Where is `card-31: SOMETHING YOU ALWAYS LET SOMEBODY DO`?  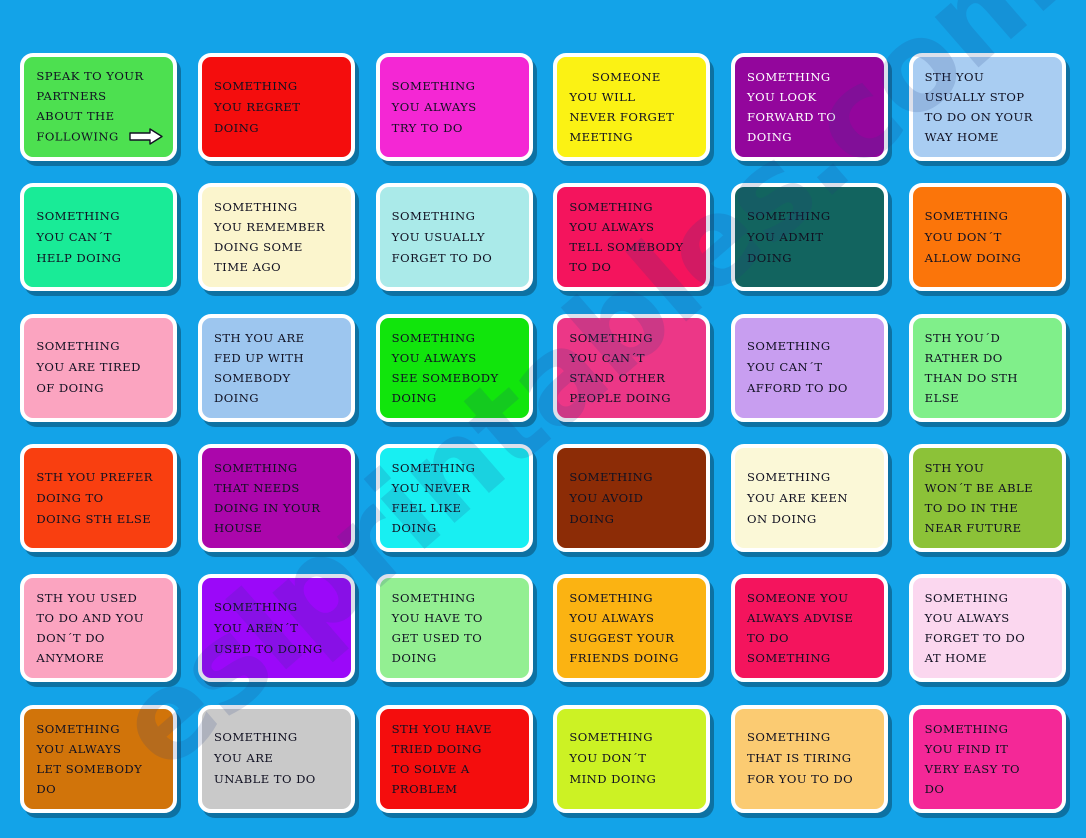 card-31: SOMETHING YOU ALWAYS LET SOMEBODY DO is located at coordinates (99, 758).